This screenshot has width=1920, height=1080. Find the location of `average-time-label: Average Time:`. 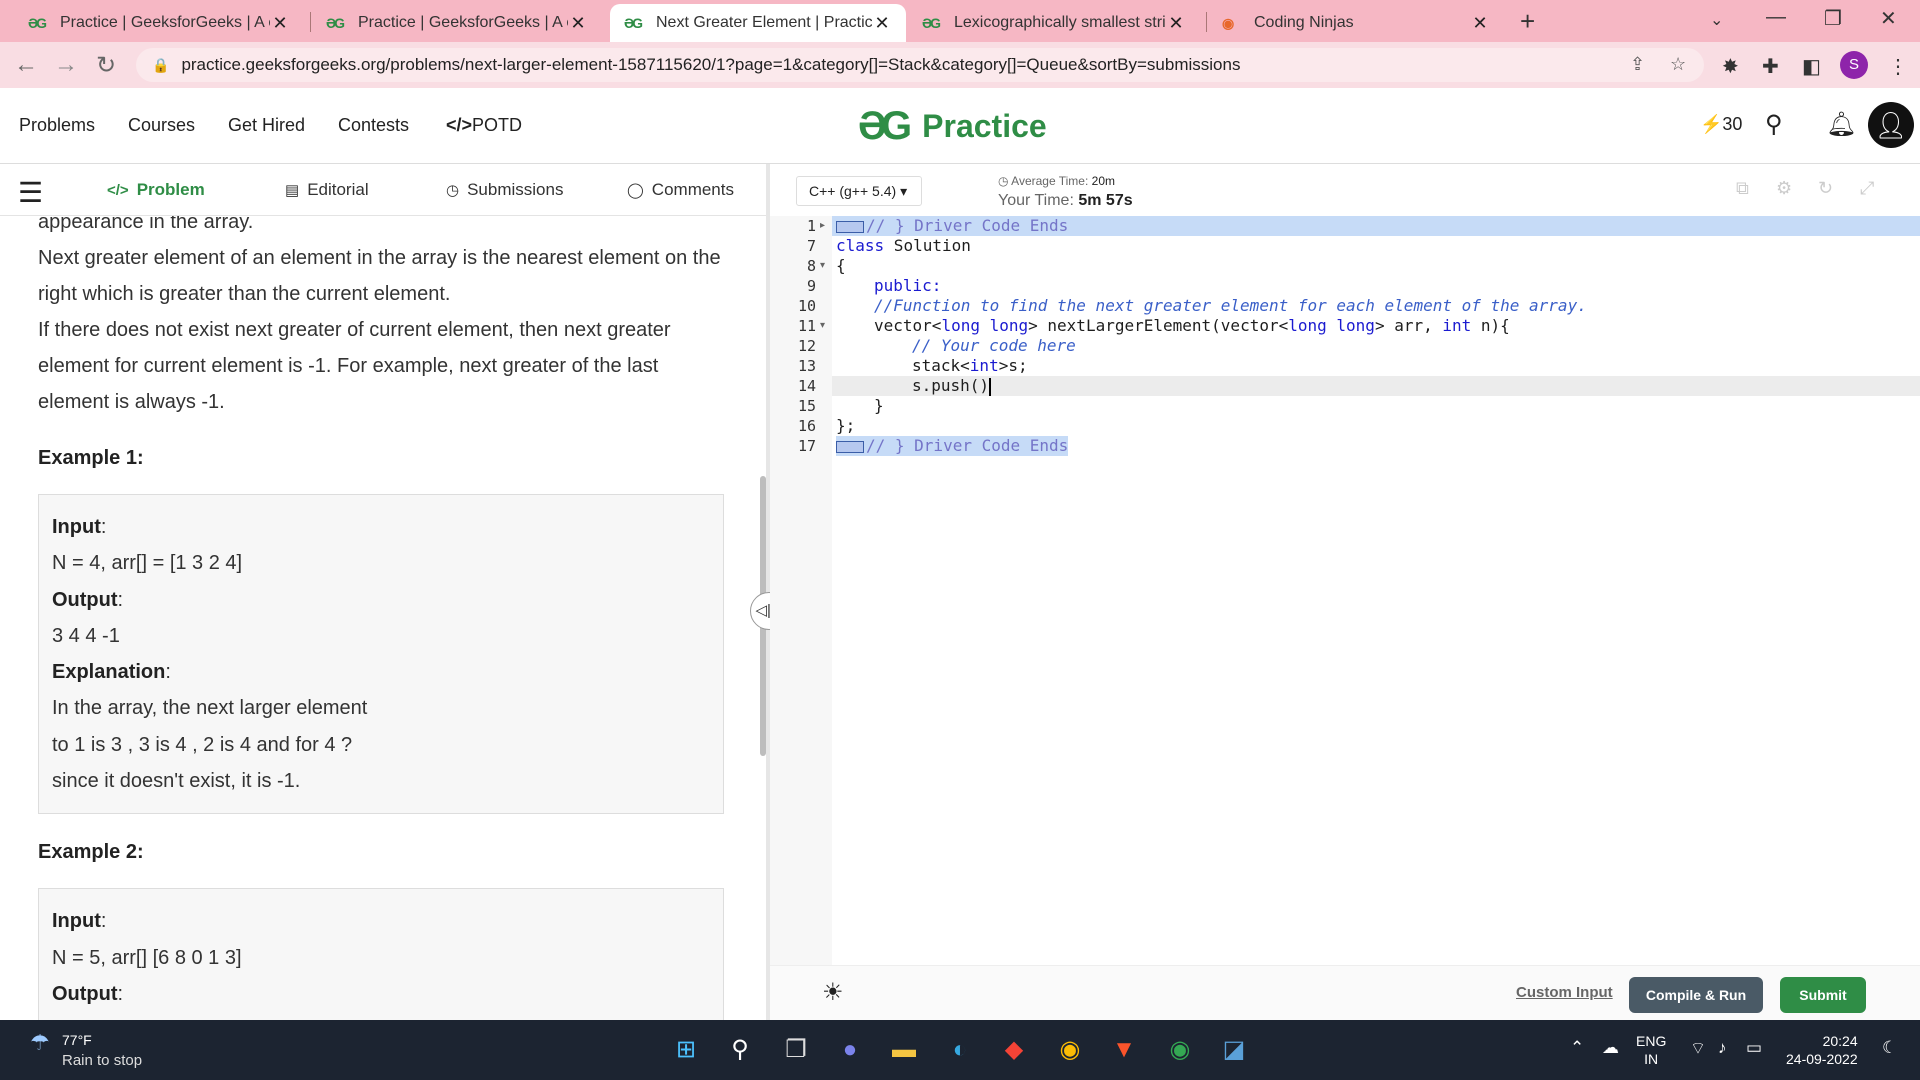

average-time-label: Average Time: is located at coordinates (1050, 181).